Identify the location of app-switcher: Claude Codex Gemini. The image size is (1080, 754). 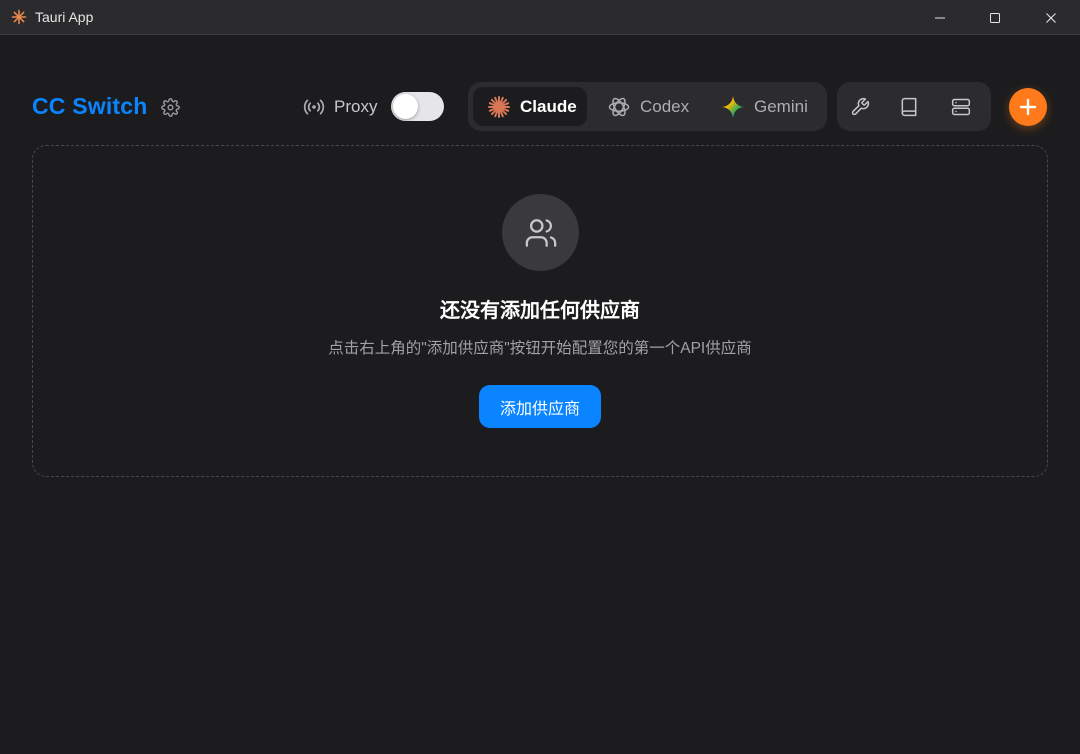
(647, 106).